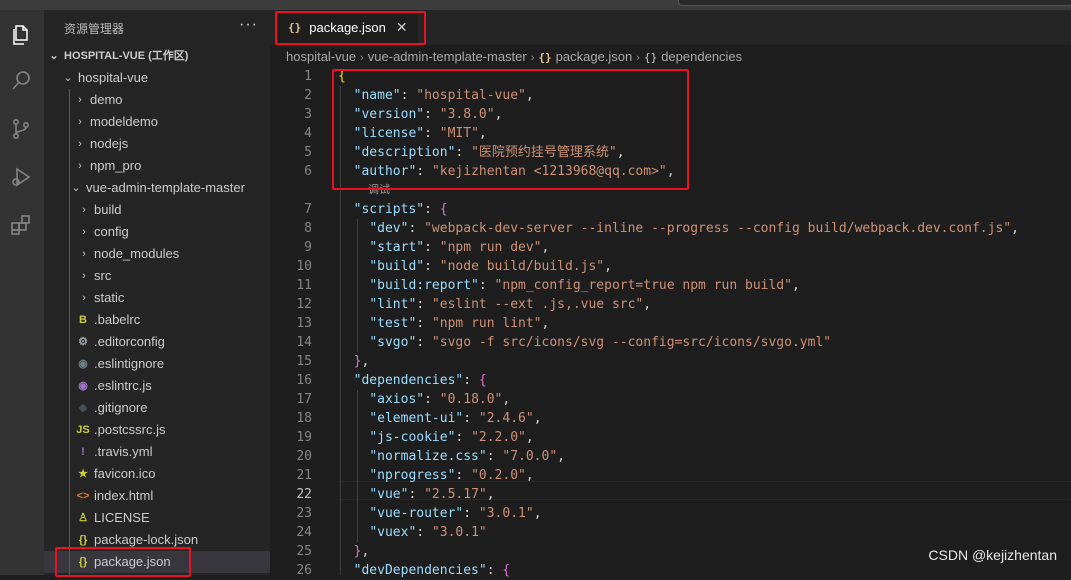 This screenshot has width=1071, height=580. I want to click on tree-file: B .babelrc, so click(157, 320).